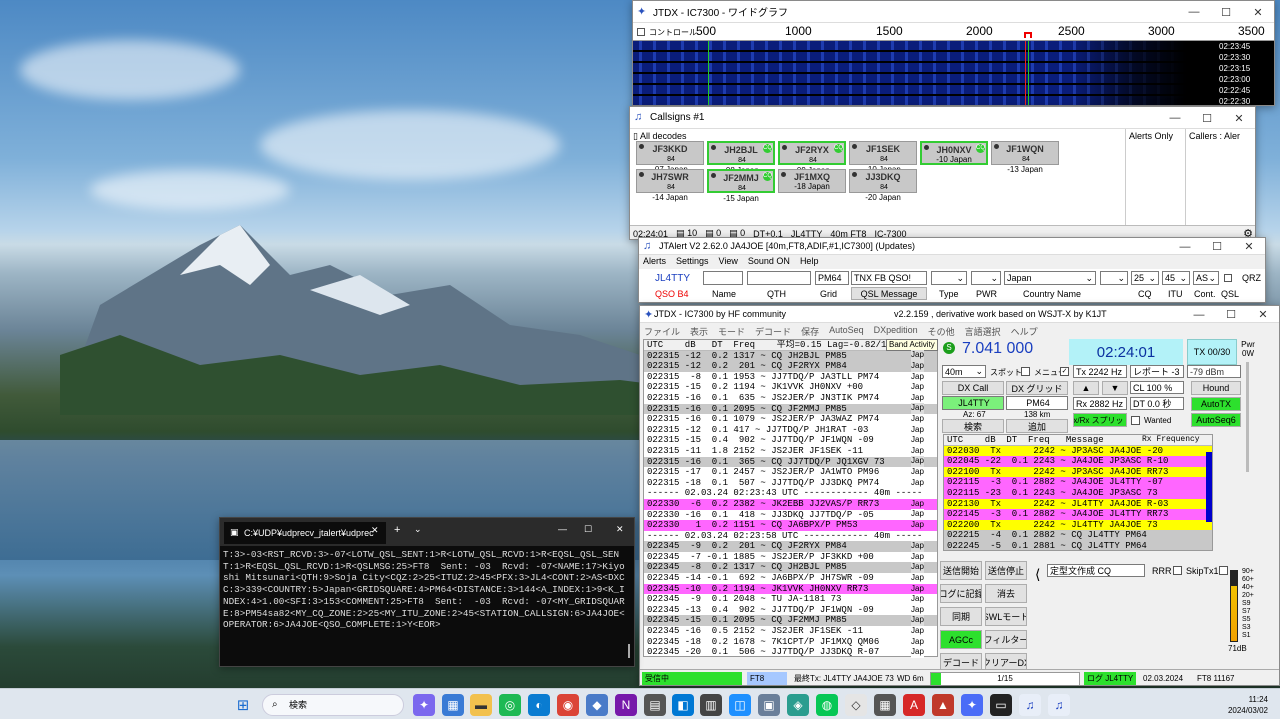 This screenshot has width=1280, height=719. Describe the element at coordinates (1223, 570) in the screenshot. I see `skiptx-checkbox` at that location.